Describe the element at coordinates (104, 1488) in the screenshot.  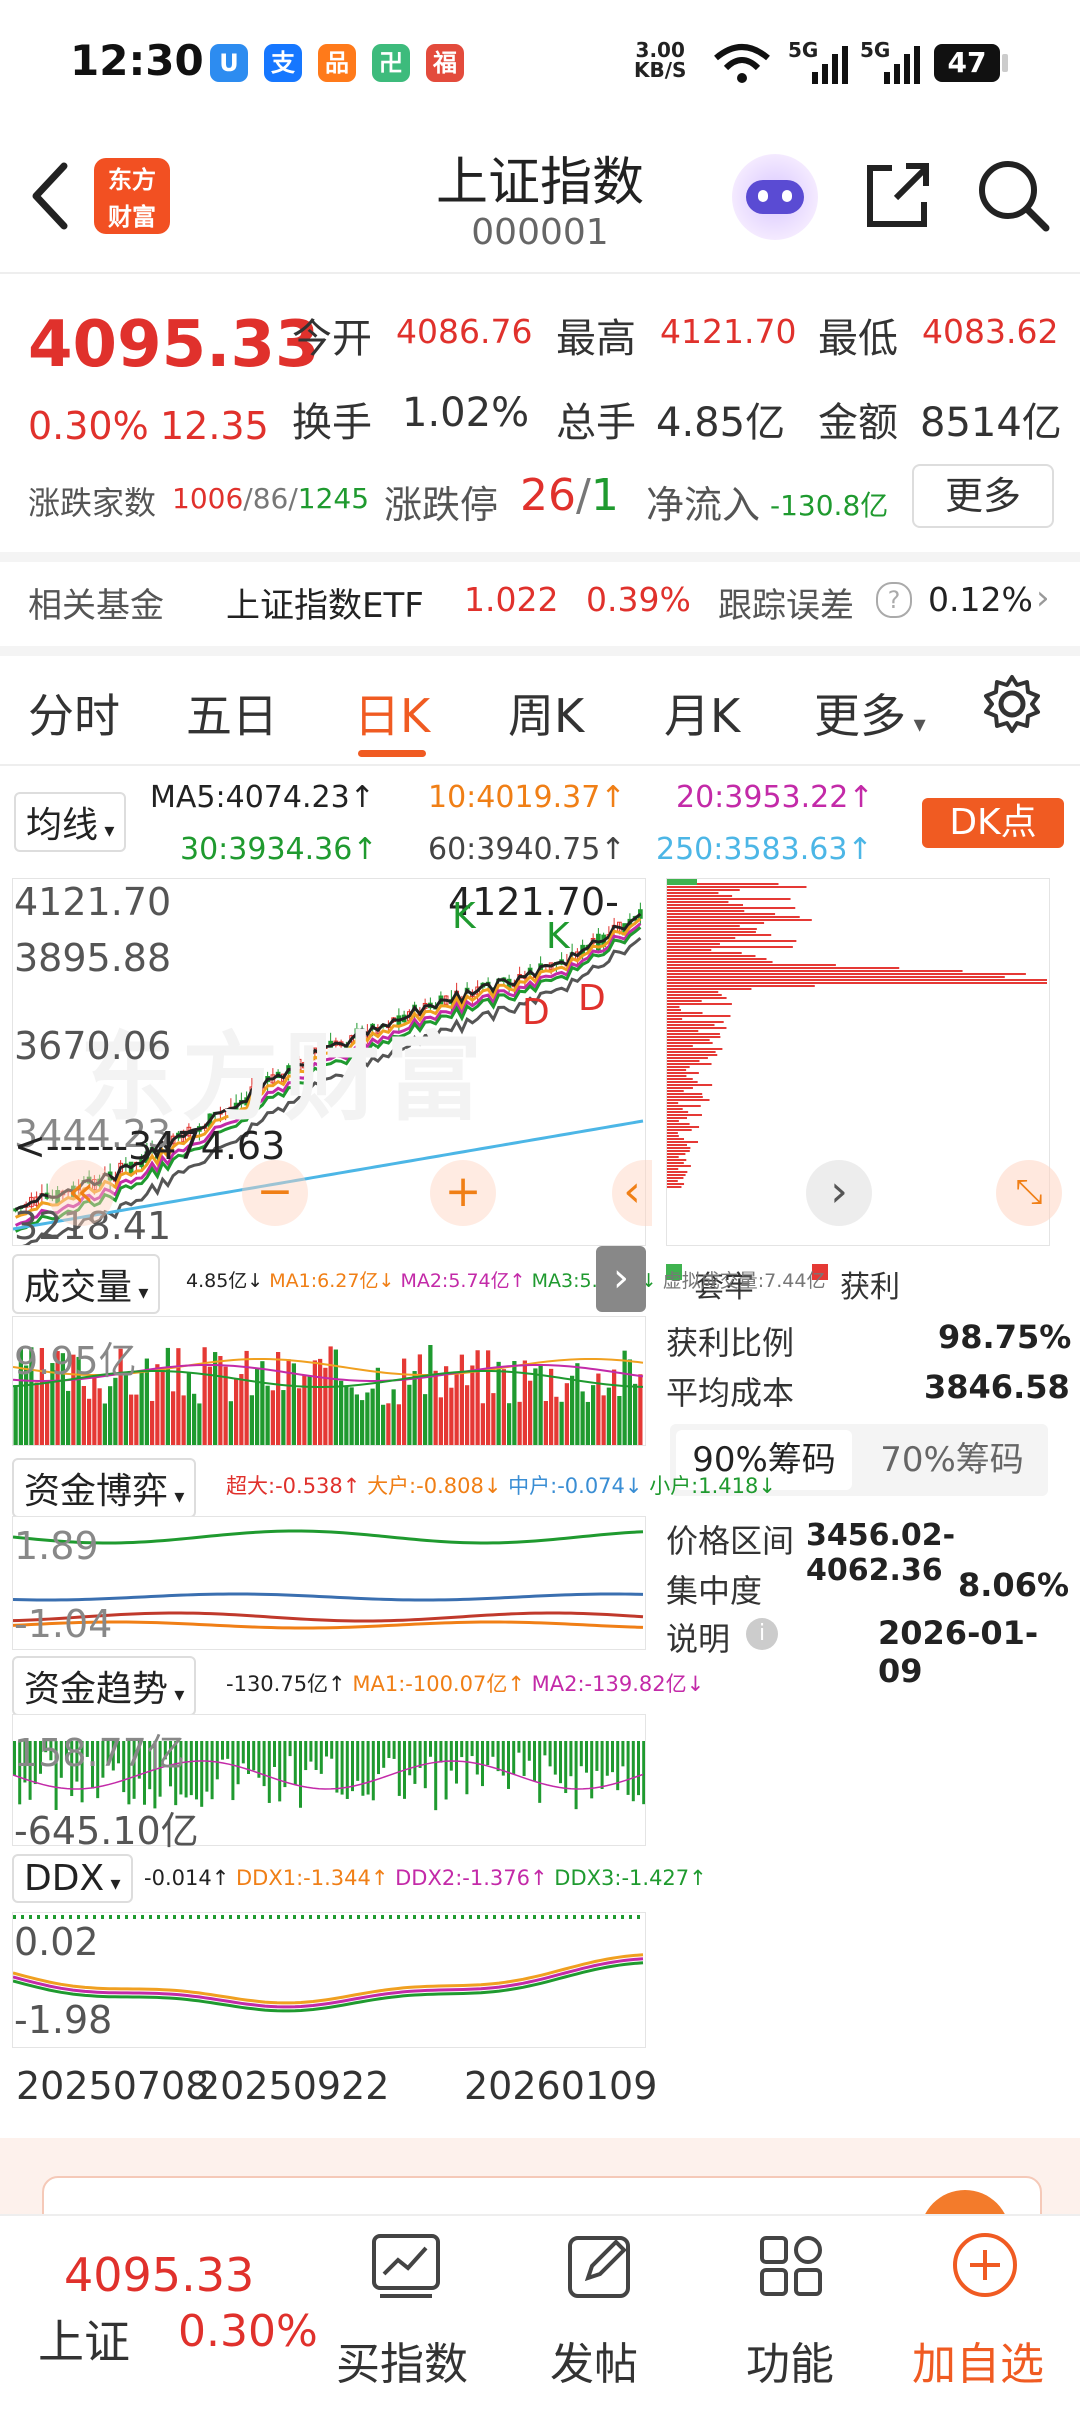
I see `fund-game-selector: 资金博弈 ▾` at that location.